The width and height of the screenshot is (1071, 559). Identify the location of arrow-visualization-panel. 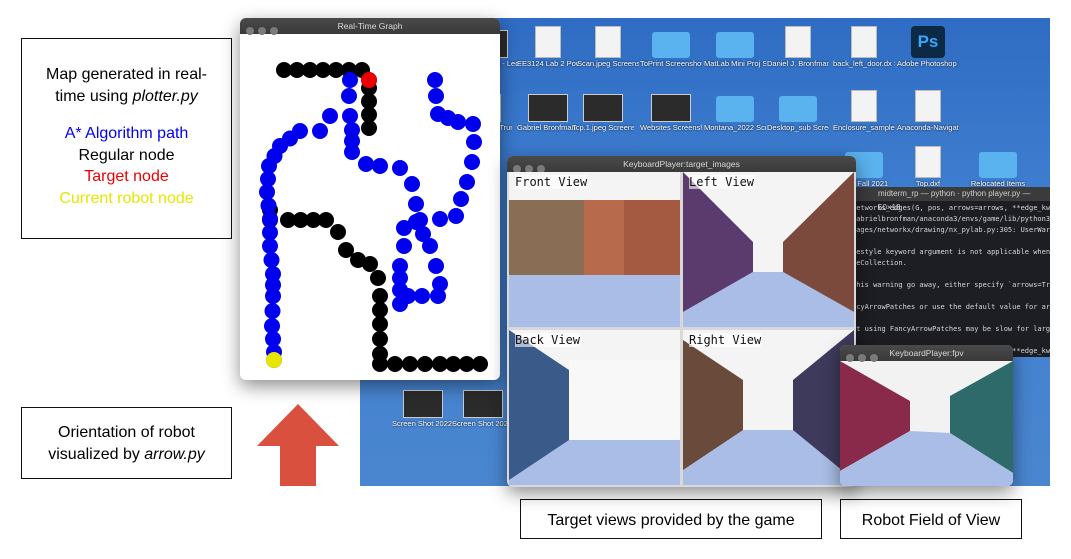
(300, 433).